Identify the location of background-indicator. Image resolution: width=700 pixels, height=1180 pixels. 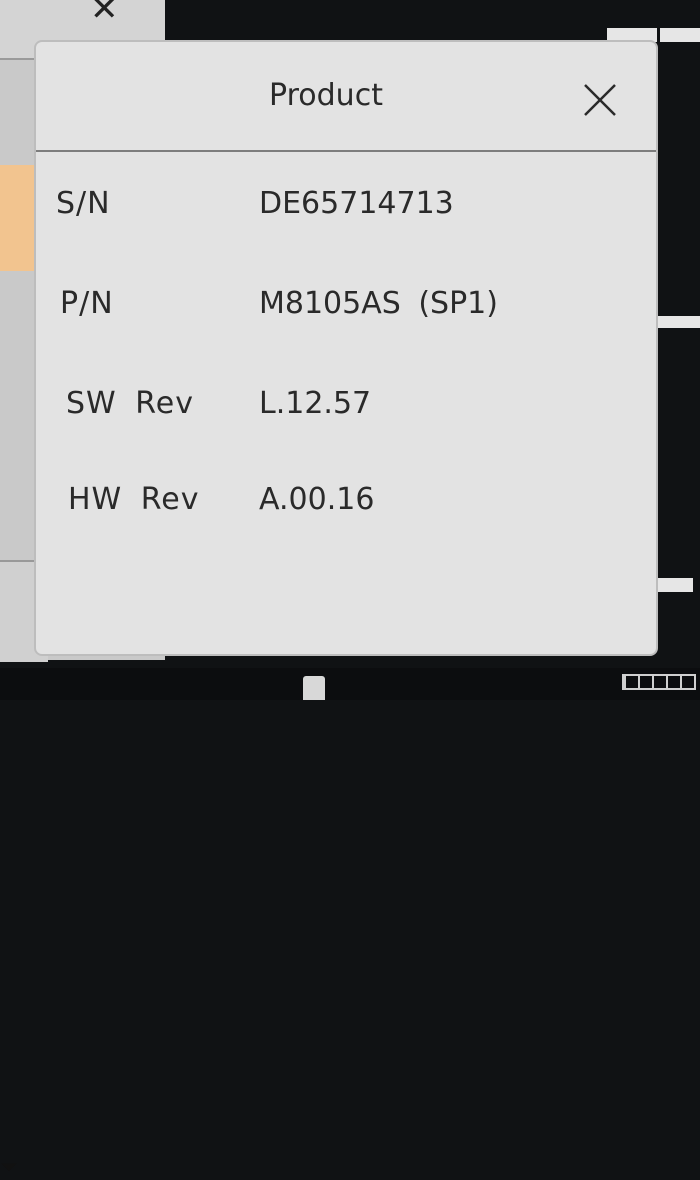
(659, 682).